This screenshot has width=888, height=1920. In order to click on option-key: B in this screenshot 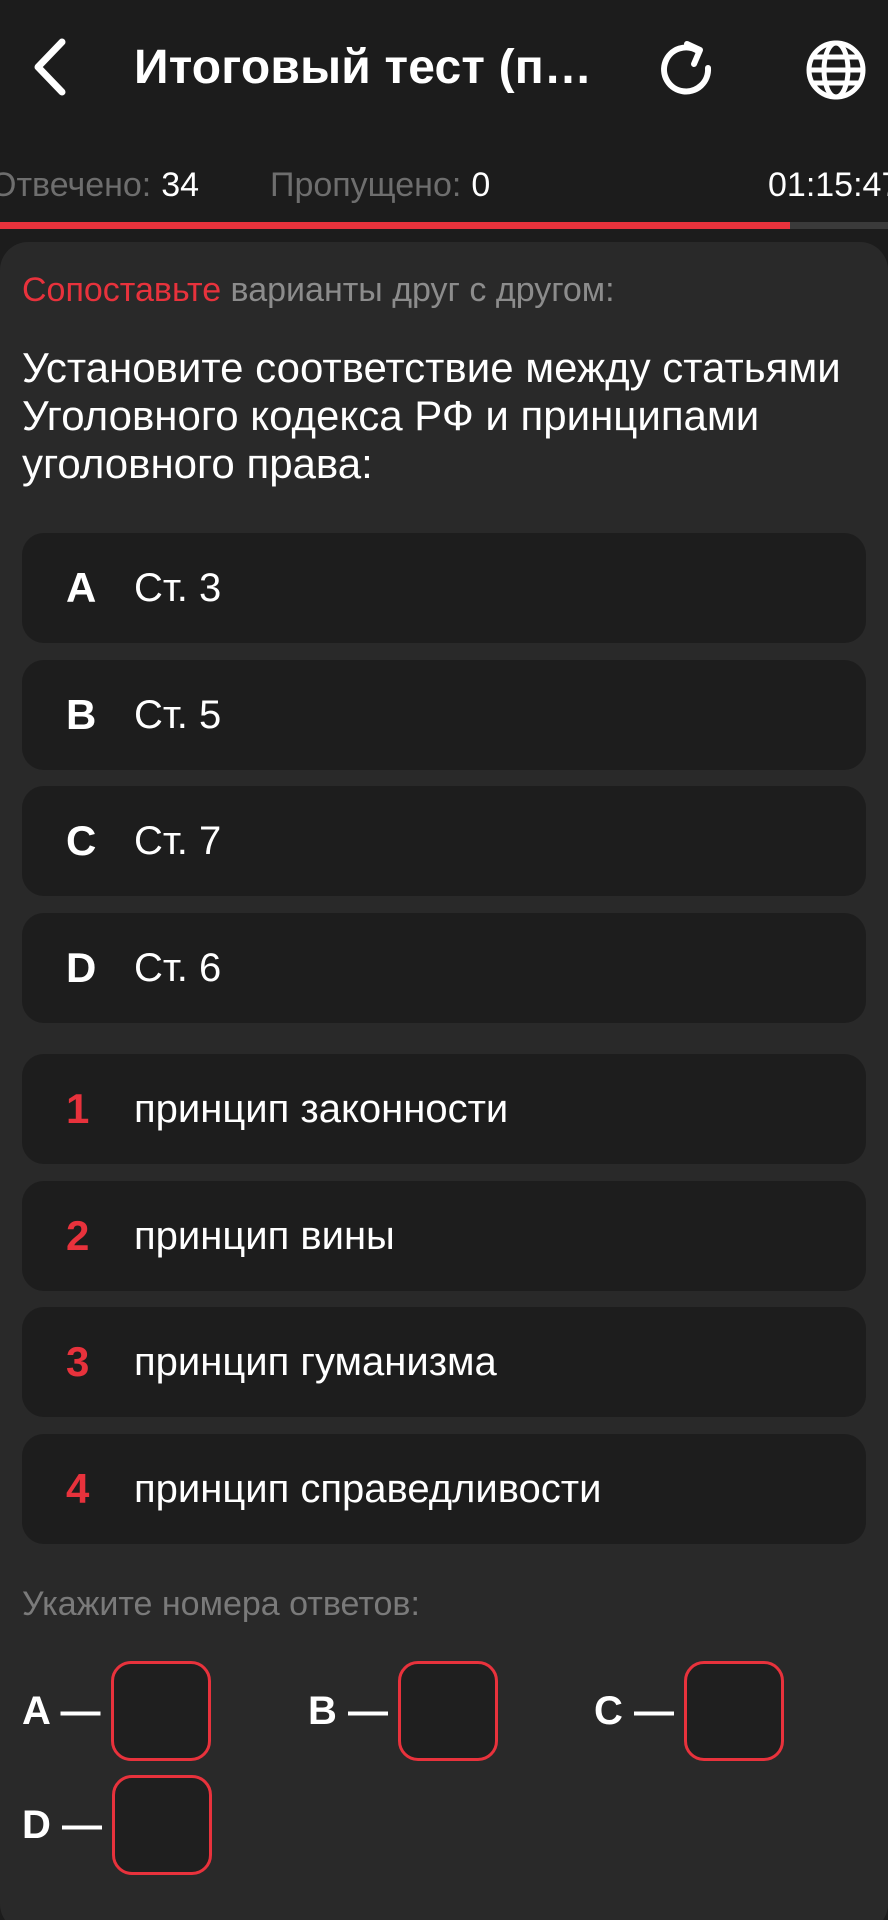, I will do `click(81, 714)`.